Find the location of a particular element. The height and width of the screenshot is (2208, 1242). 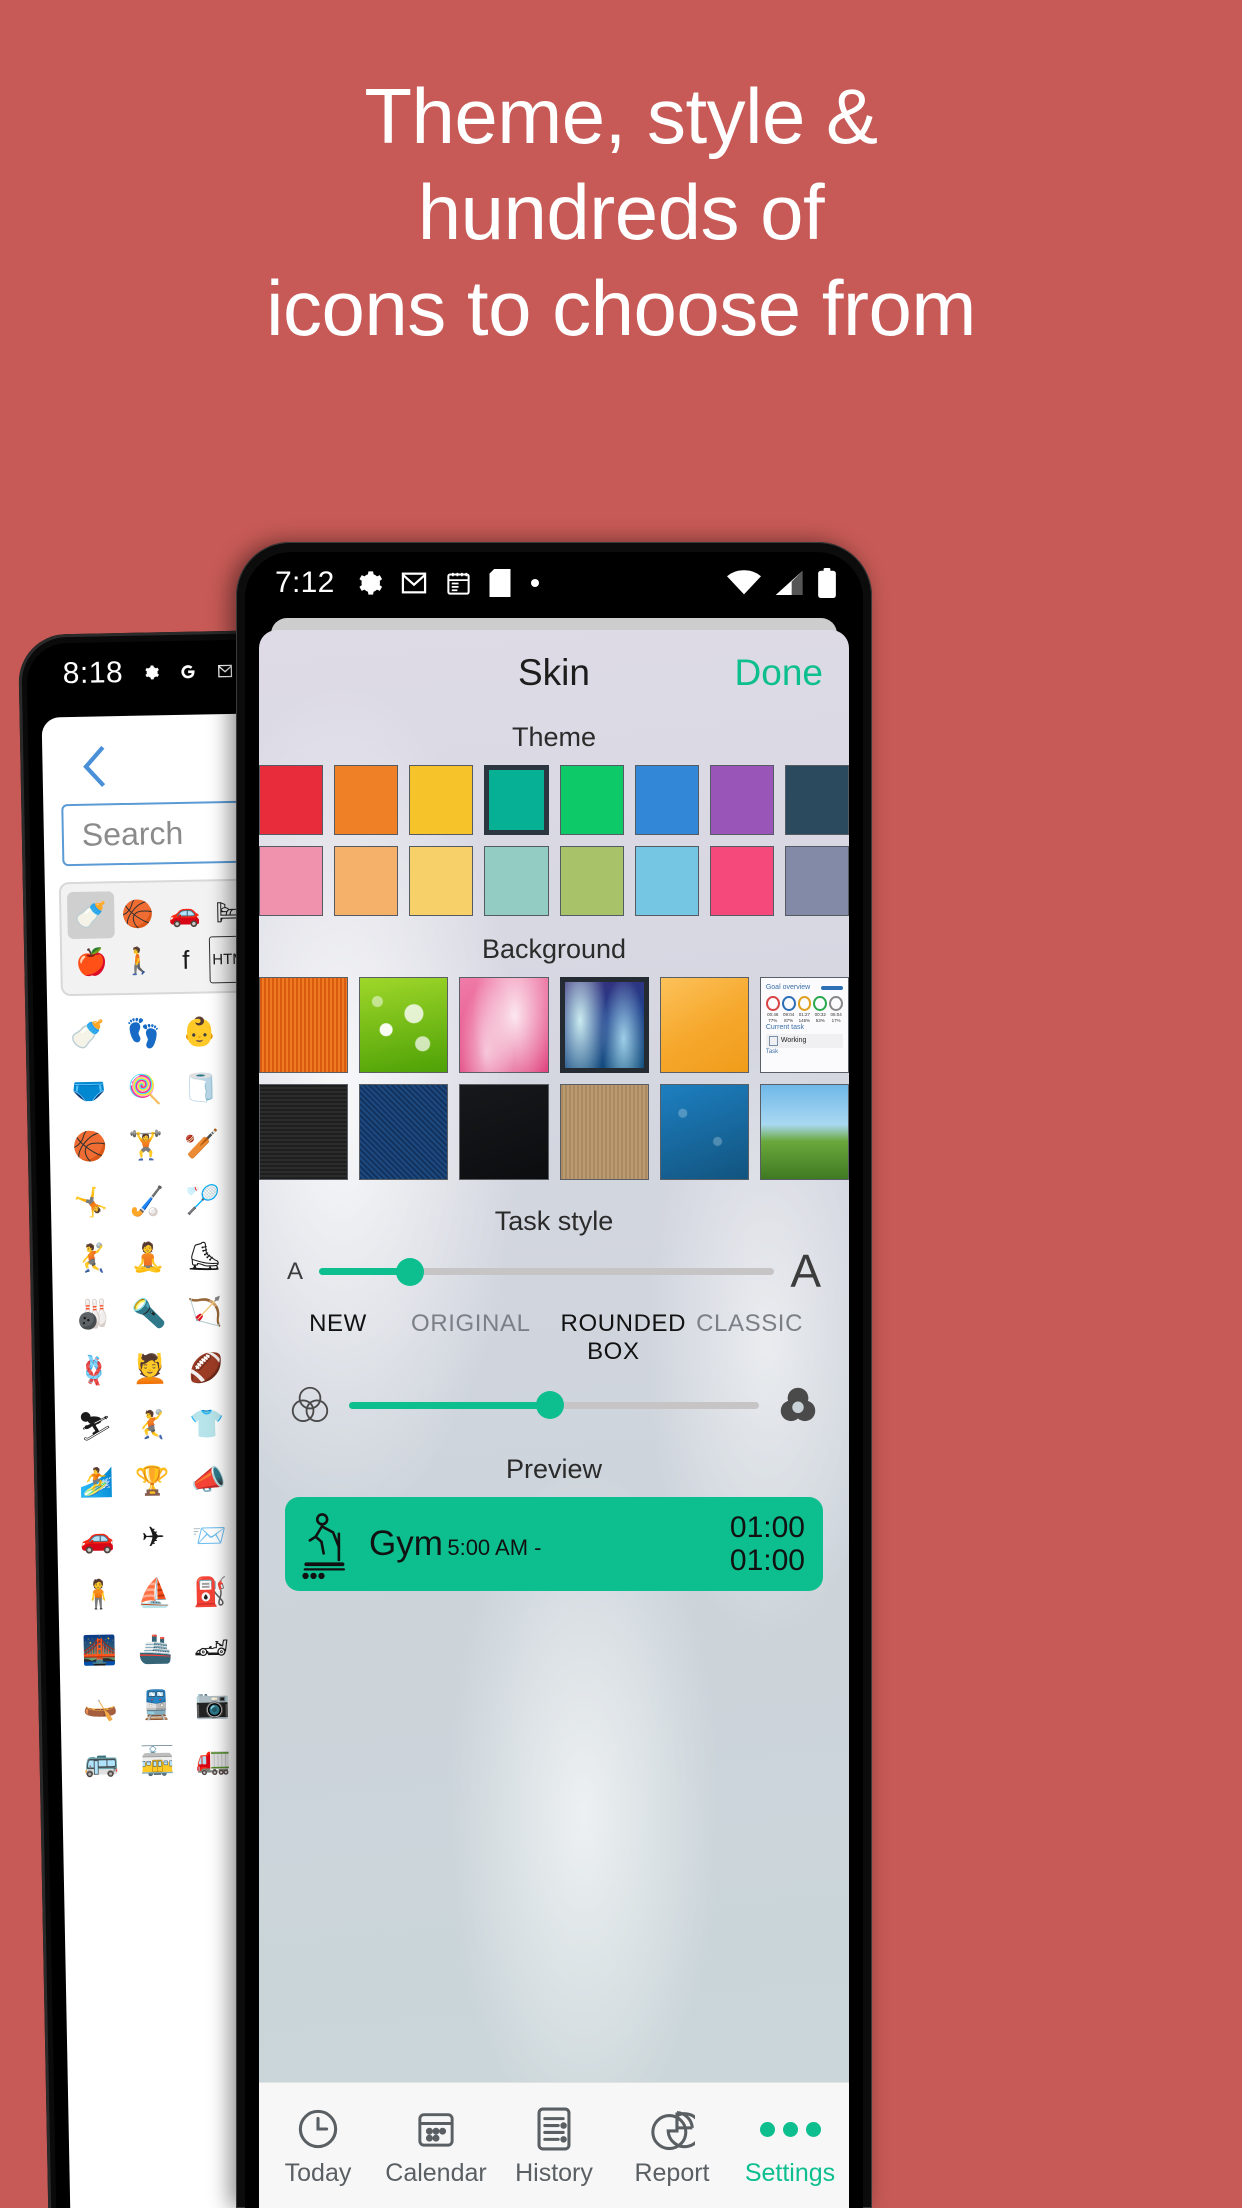

icon-archery: 🏹 is located at coordinates (204, 1311).